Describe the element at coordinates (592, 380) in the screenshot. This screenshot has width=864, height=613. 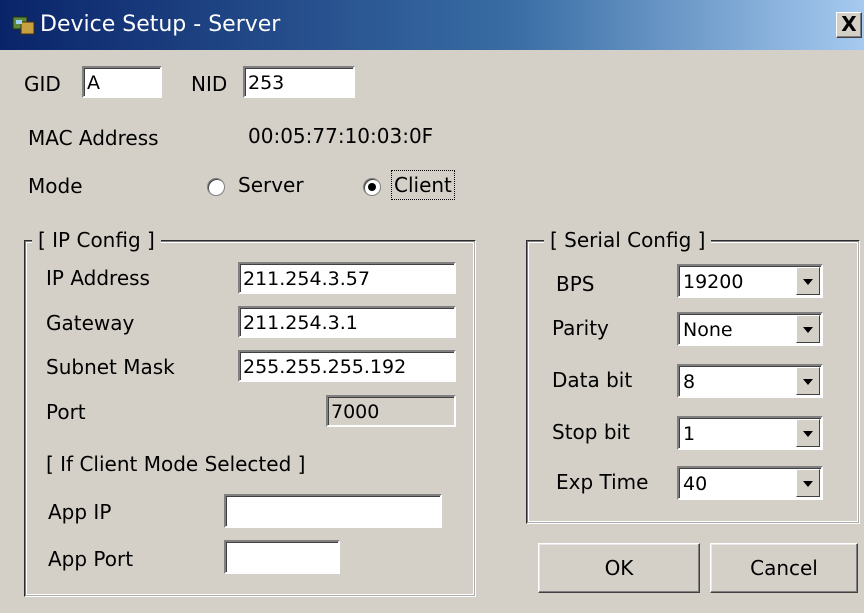
I see `data-bit-label: Data bit` at that location.